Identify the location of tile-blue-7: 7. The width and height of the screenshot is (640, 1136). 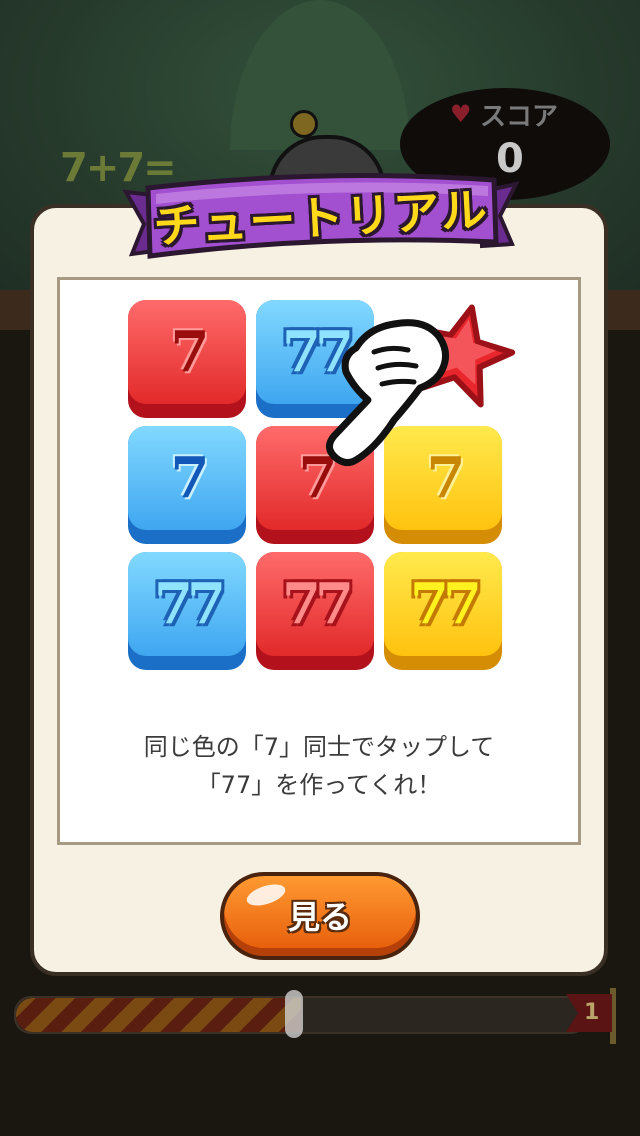
(187, 485).